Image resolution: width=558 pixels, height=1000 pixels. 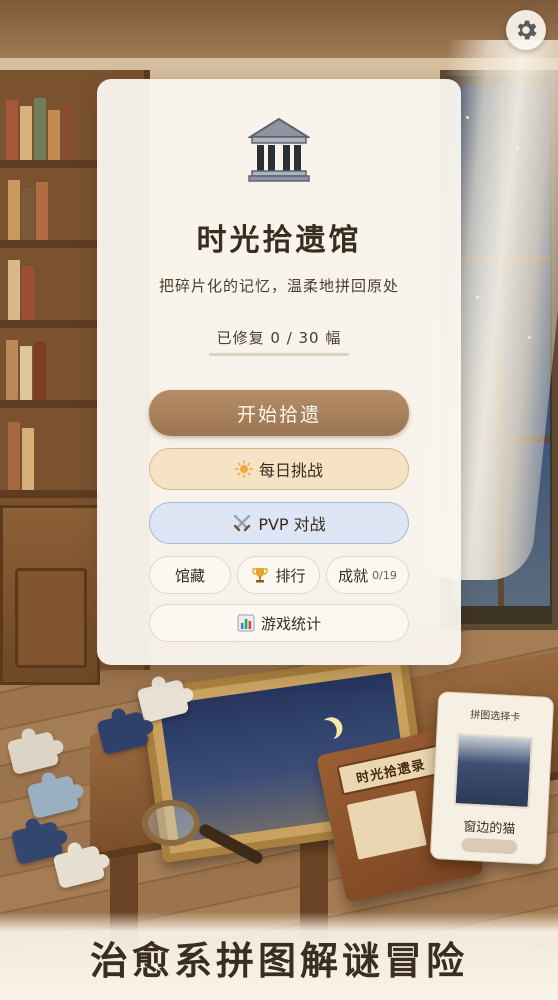 I want to click on cabinet, so click(x=50, y=595).